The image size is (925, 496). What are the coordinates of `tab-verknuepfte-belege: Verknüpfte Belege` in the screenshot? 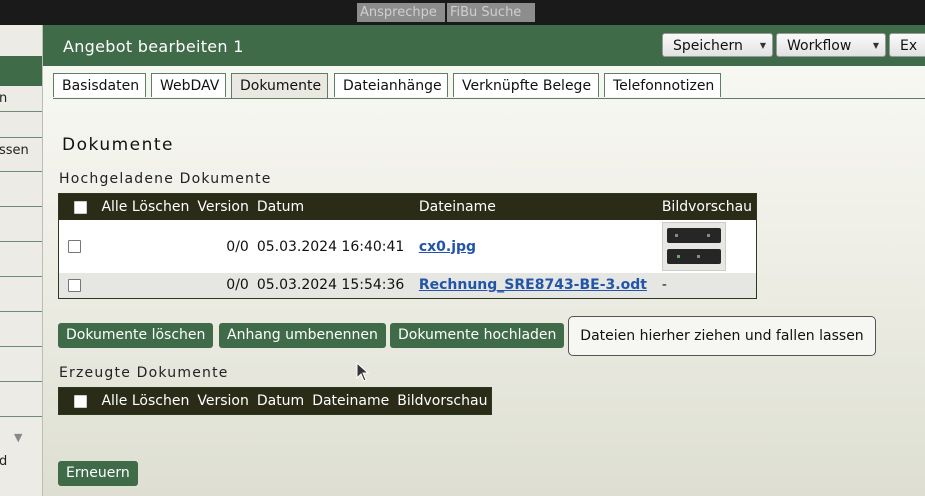 It's located at (526, 85).